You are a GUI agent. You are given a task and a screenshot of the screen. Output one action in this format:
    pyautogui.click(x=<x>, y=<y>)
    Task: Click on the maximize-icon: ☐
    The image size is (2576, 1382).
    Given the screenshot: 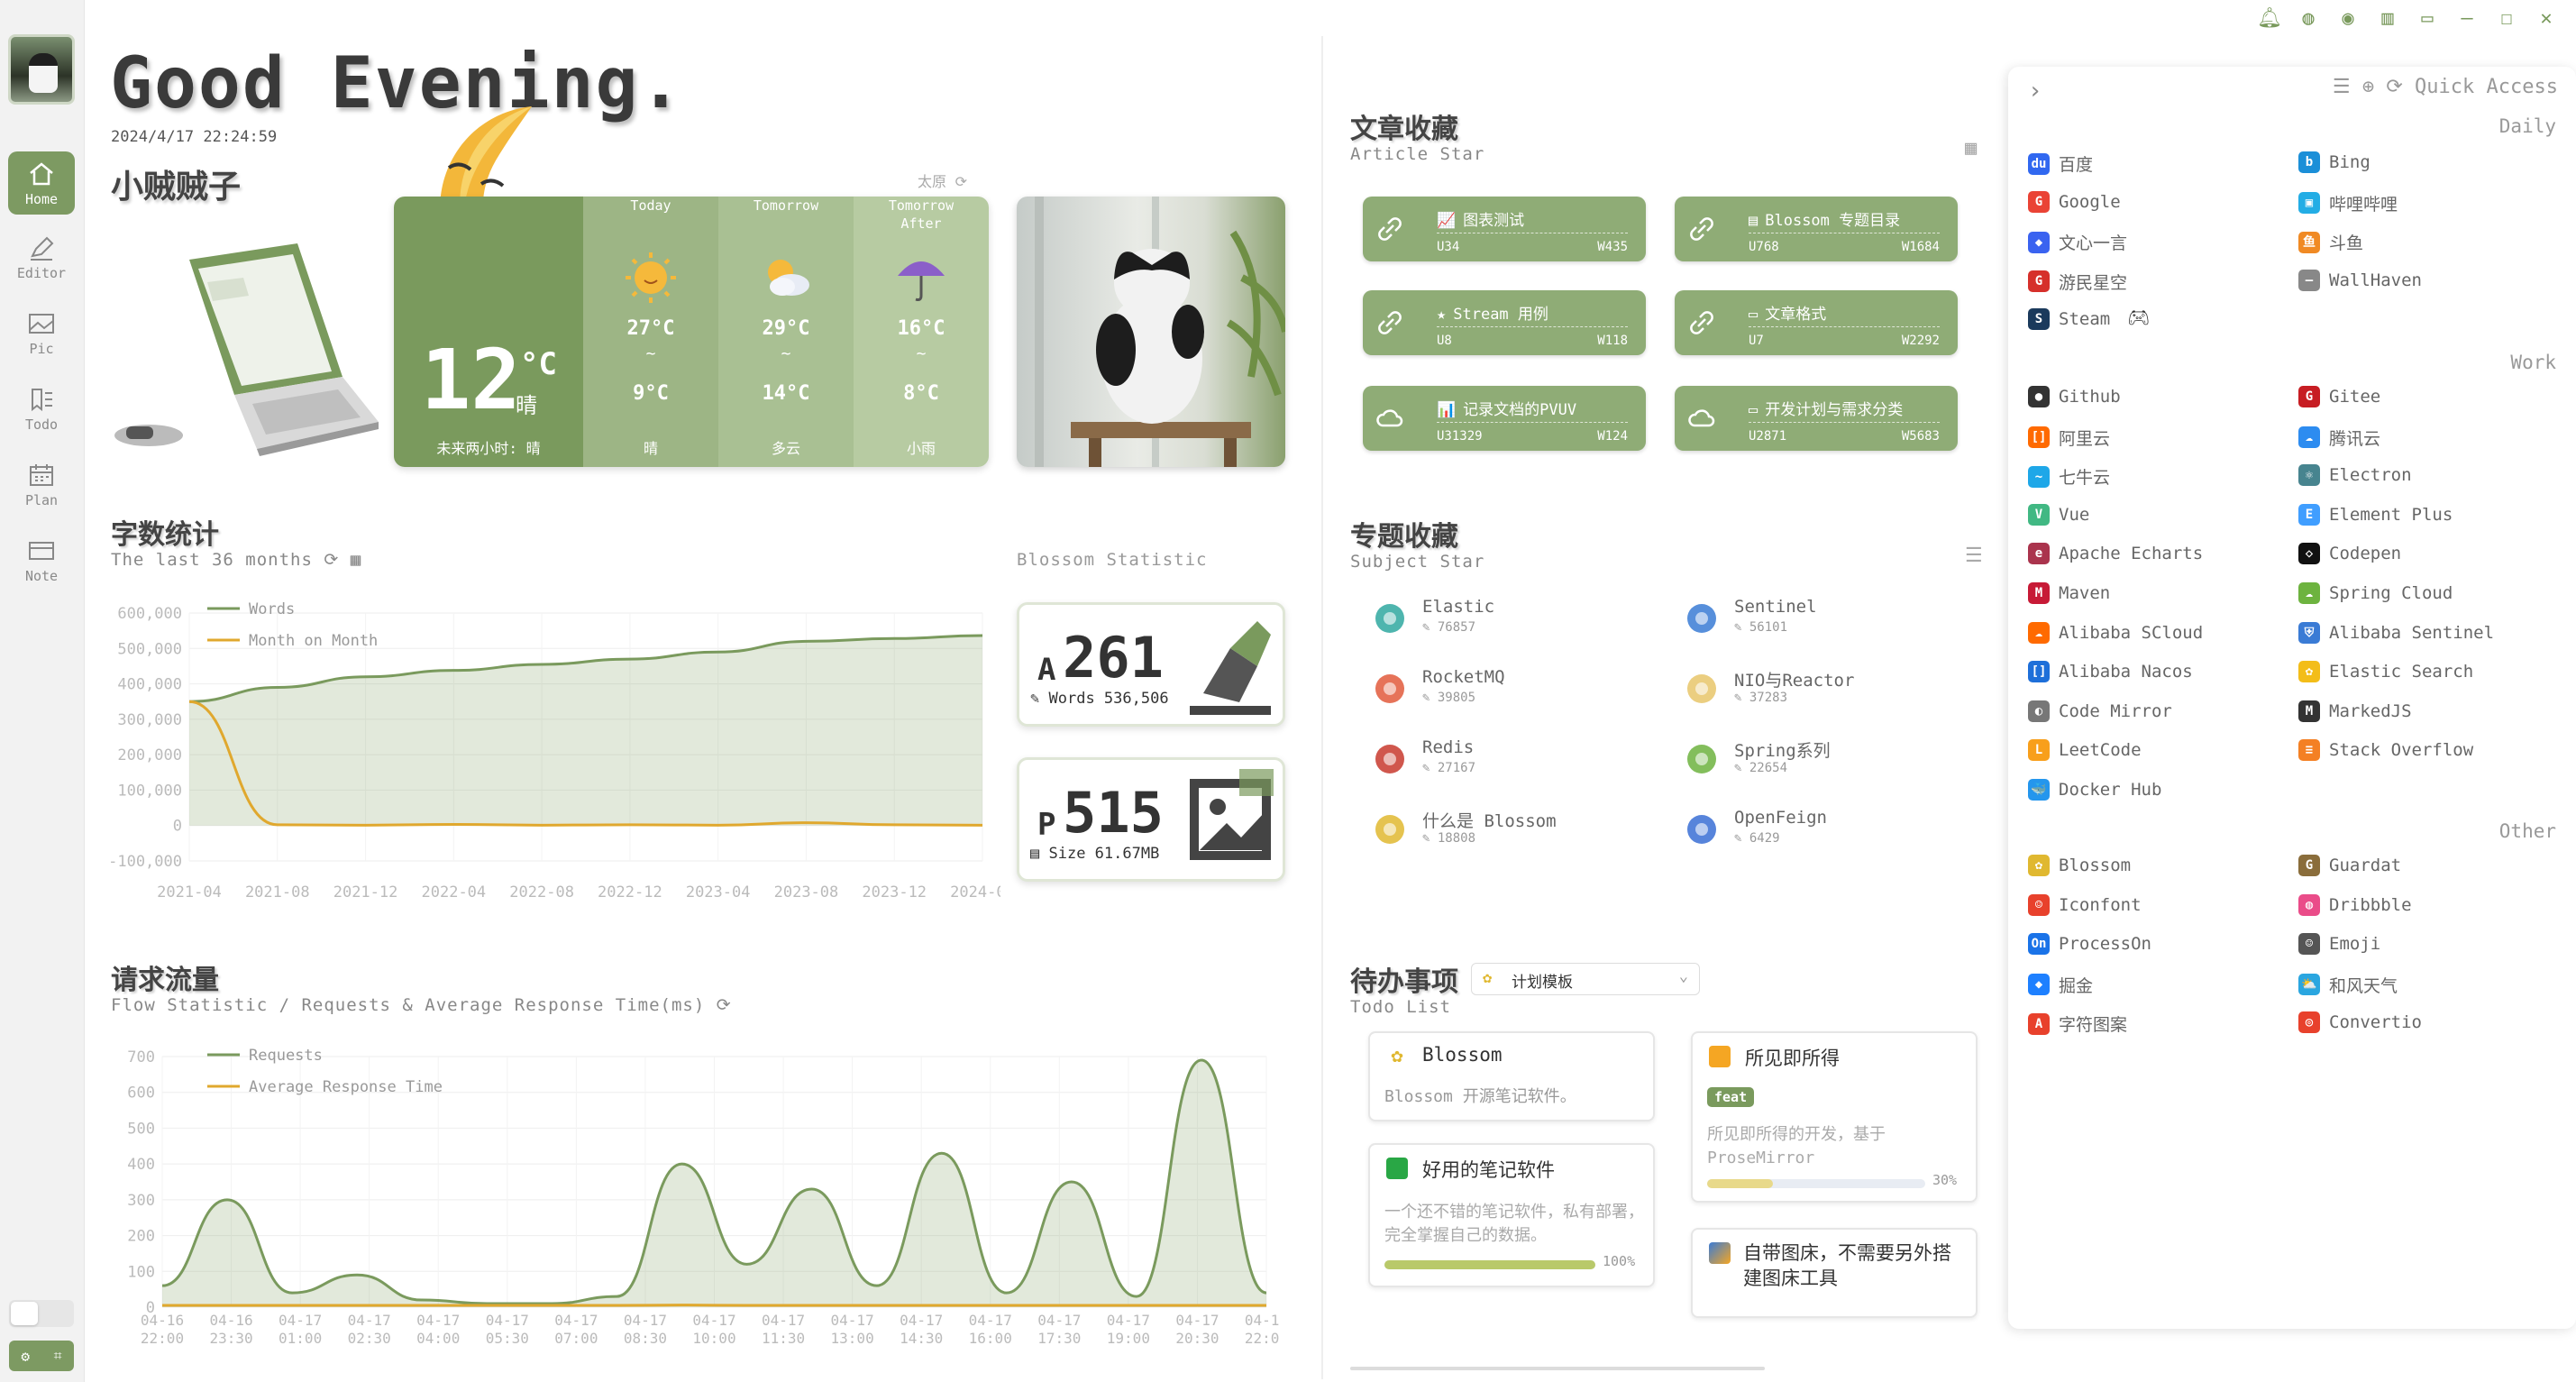 What is the action you would take?
    pyautogui.click(x=2506, y=18)
    